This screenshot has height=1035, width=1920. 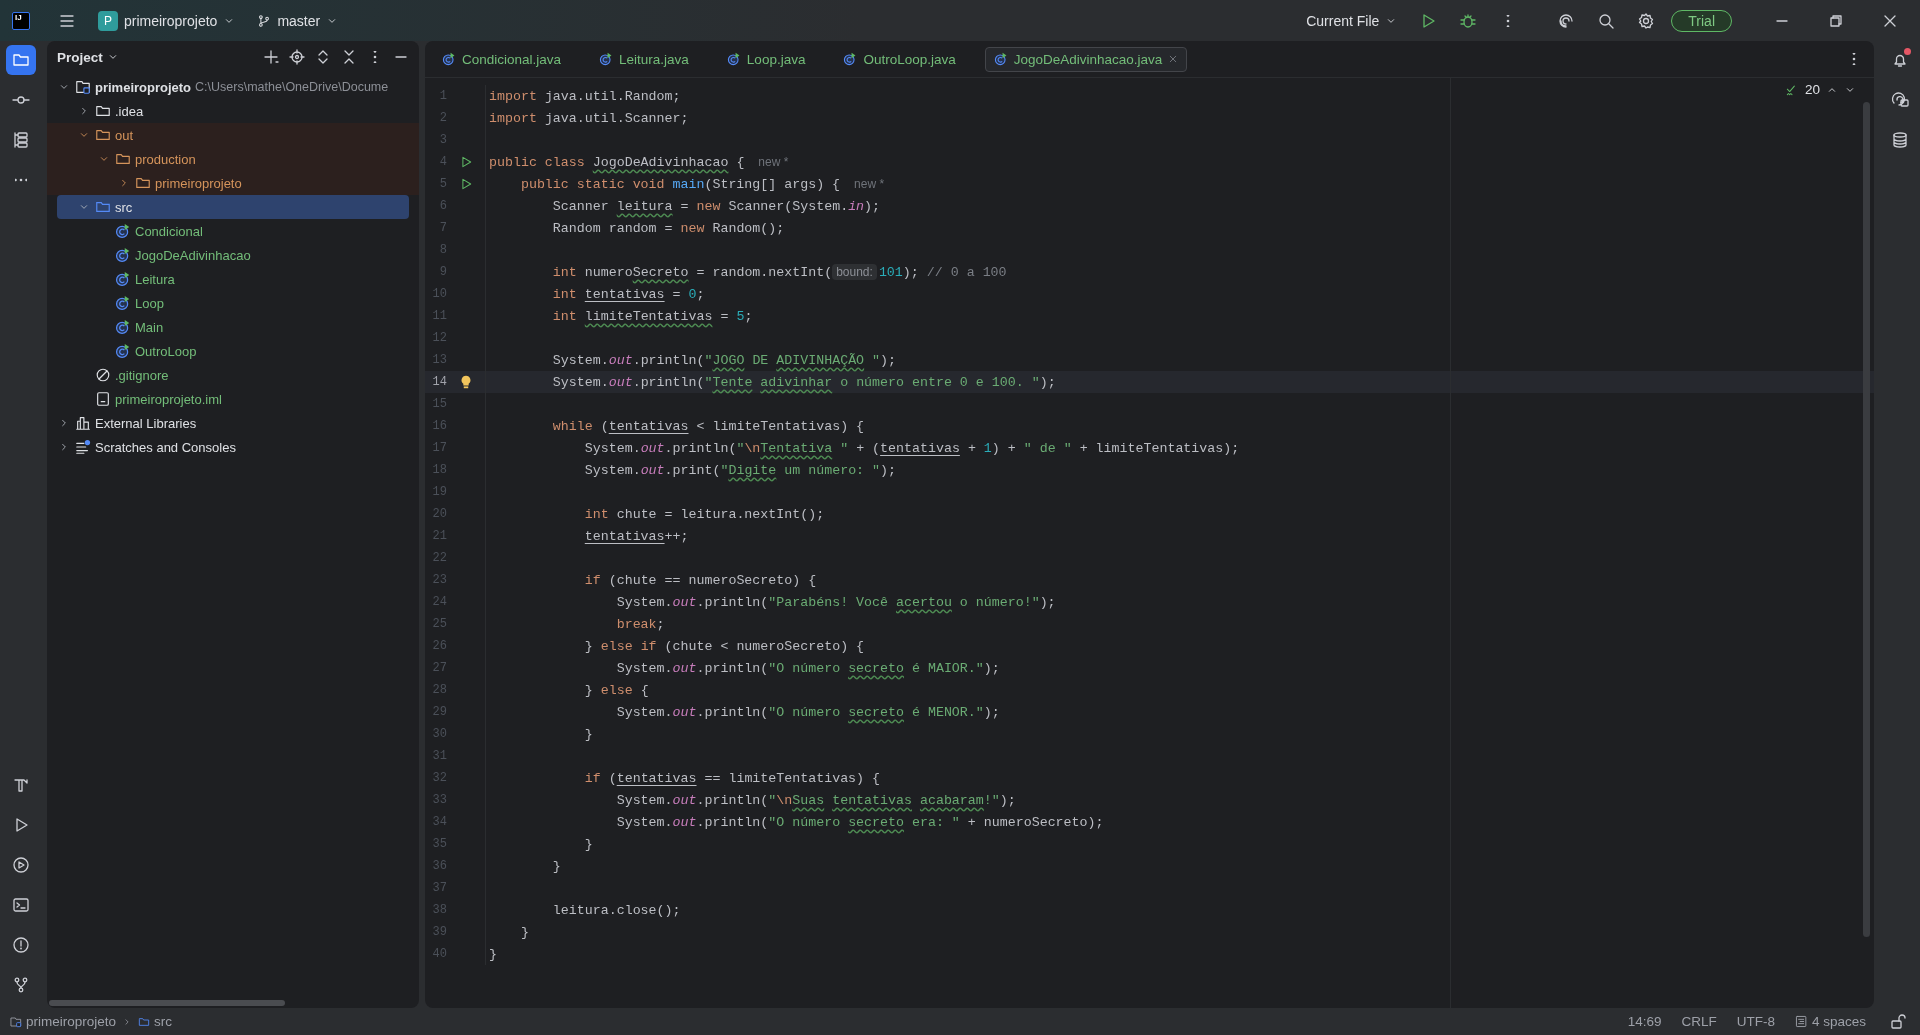 I want to click on code-text: Scanner, so click(x=581, y=206).